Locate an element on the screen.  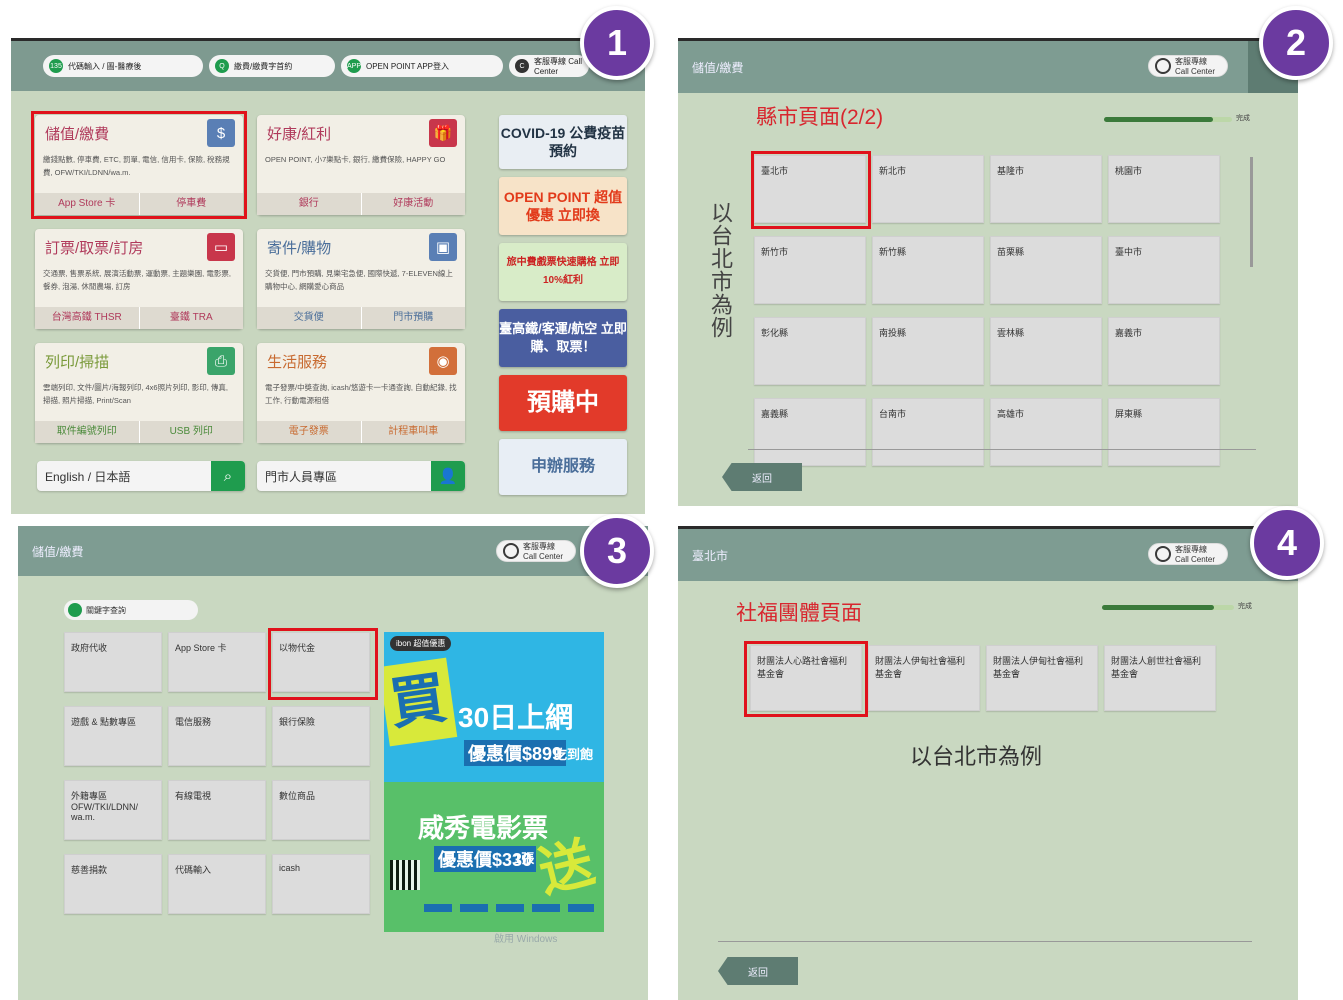
person-icon: 👤 is located at coordinates (448, 476).